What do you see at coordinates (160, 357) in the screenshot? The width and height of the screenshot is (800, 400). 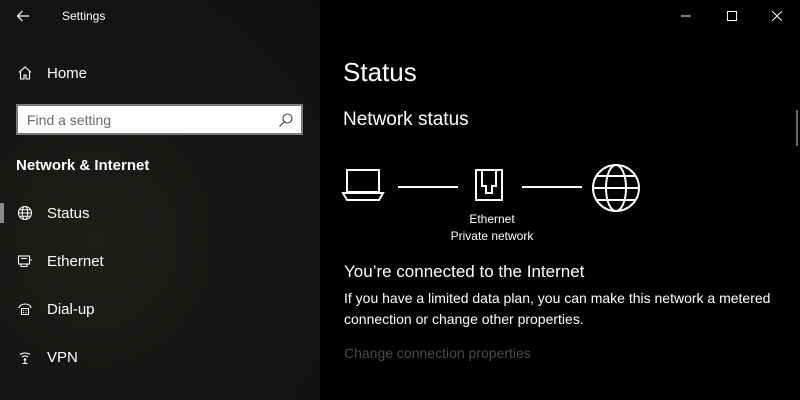 I see `sidebar-item-vpn: VPN` at bounding box center [160, 357].